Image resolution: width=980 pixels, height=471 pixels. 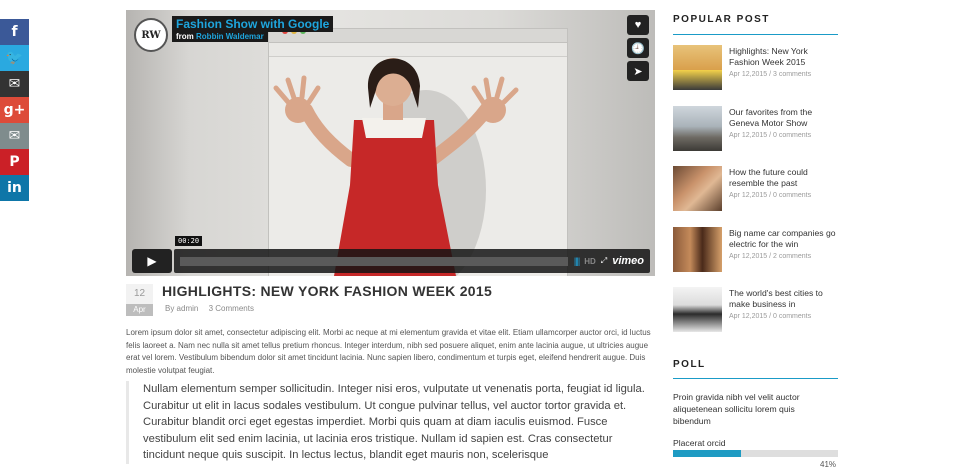 I want to click on popular-post-meta: Apr 12,2015 / 2 comments, so click(x=770, y=256).